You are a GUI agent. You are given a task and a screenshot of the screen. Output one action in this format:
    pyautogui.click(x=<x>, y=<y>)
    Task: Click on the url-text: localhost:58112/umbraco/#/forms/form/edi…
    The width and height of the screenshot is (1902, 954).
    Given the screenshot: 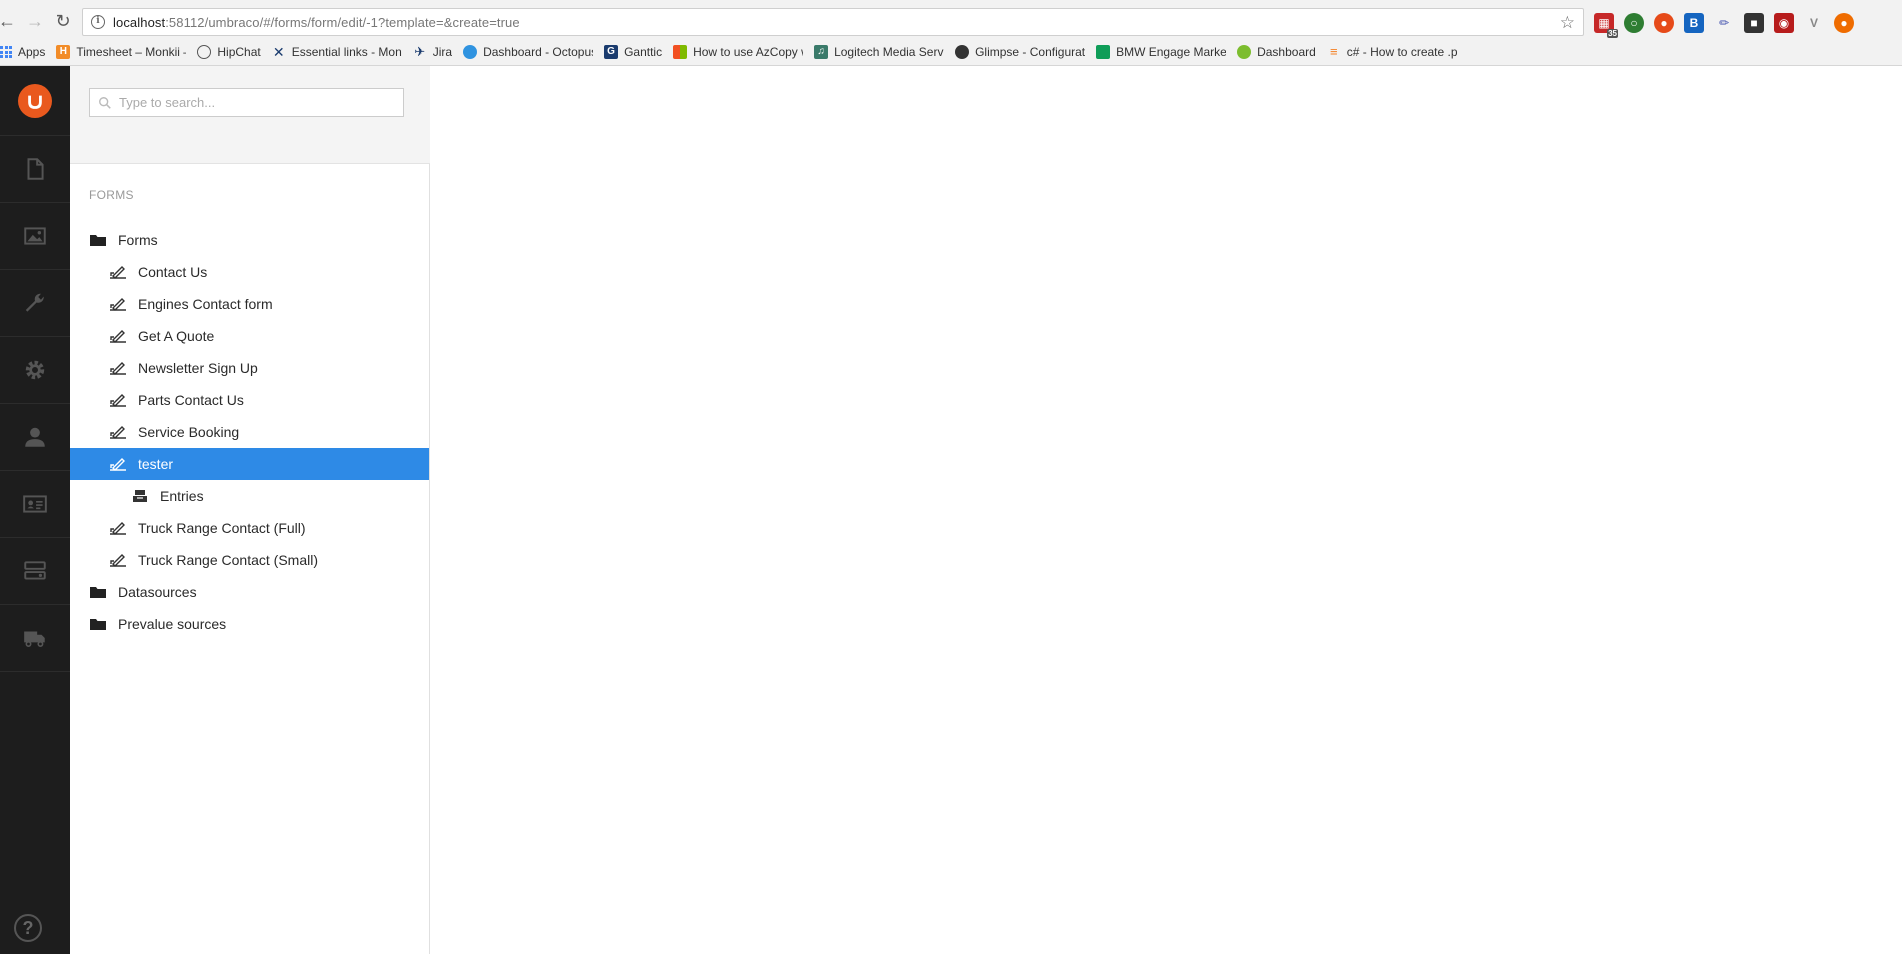 What is the action you would take?
    pyautogui.click(x=316, y=22)
    